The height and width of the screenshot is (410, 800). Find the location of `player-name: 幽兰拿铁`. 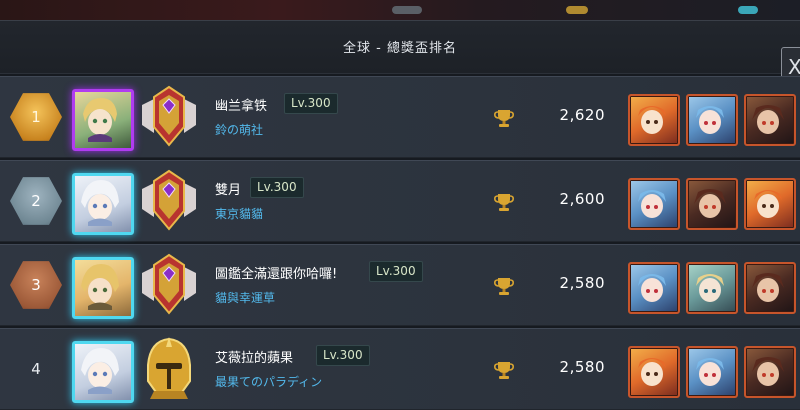

player-name: 幽兰拿铁 is located at coordinates (241, 106).